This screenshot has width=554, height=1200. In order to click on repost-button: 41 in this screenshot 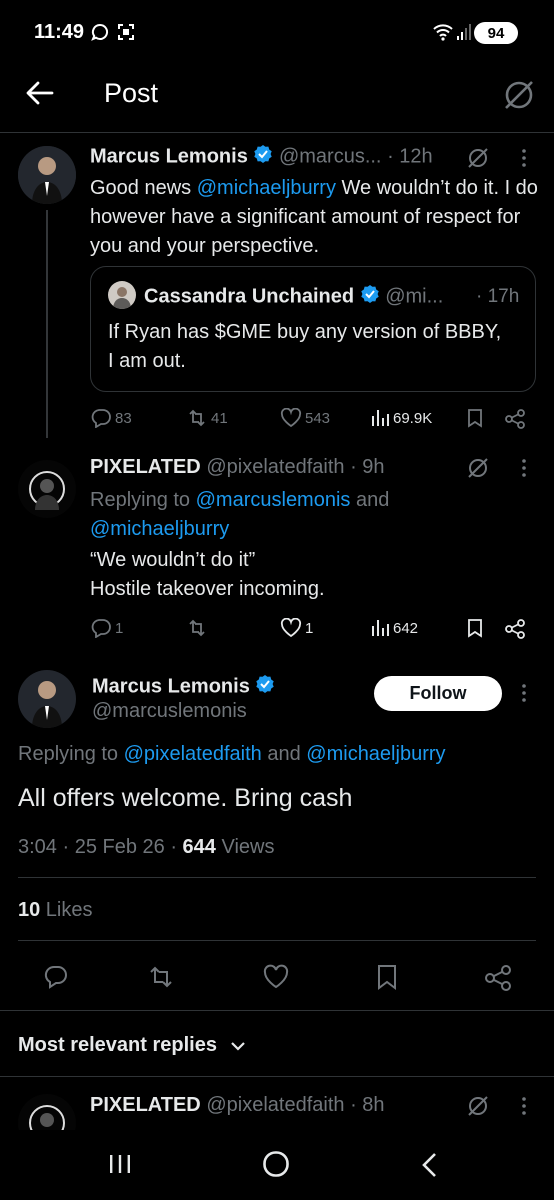, I will do `click(207, 418)`.